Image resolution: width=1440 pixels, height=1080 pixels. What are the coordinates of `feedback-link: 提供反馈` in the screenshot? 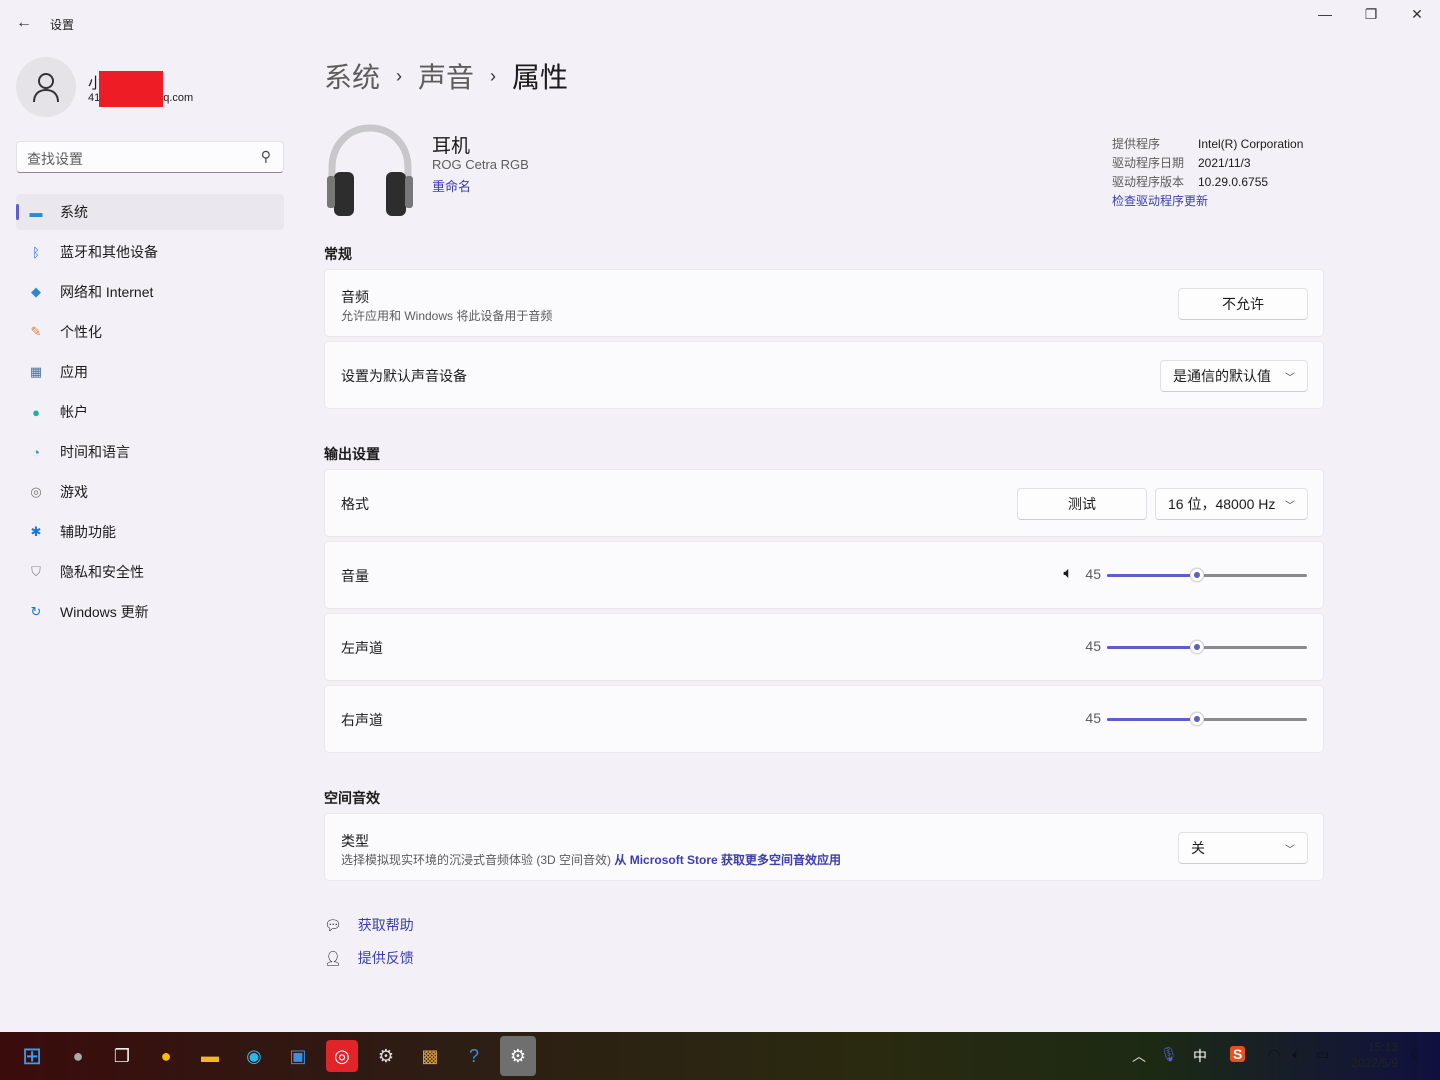 It's located at (386, 958).